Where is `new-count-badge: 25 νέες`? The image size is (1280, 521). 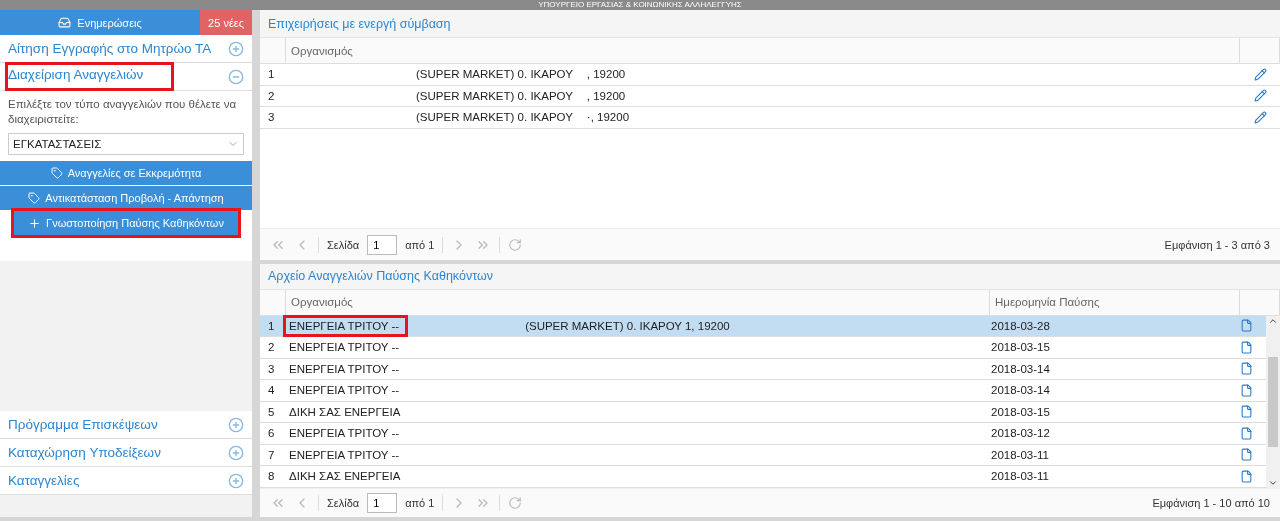 new-count-badge: 25 νέες is located at coordinates (226, 22).